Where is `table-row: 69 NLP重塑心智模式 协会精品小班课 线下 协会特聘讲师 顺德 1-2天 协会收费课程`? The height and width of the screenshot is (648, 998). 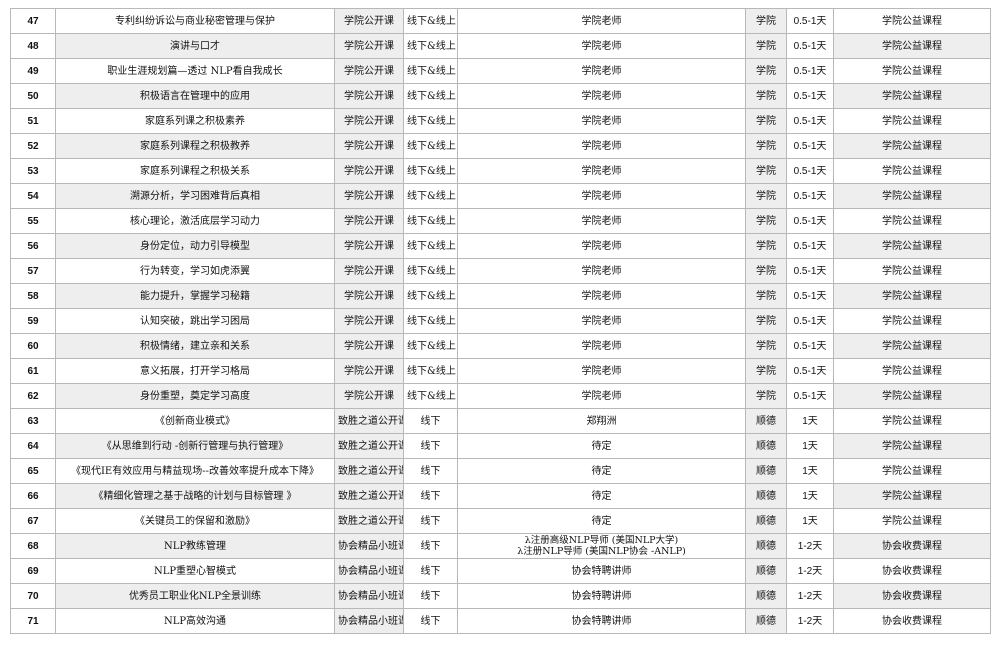 table-row: 69 NLP重塑心智模式 协会精品小班课 线下 协会特聘讲师 顺德 1-2天 协会收费课程 is located at coordinates (500, 571).